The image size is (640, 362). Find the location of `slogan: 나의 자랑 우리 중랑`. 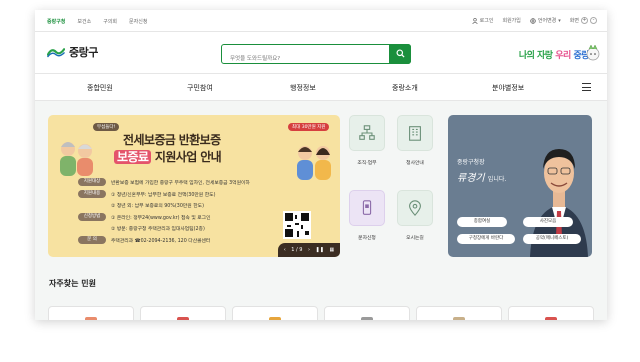

slogan: 나의 자랑 우리 중랑 is located at coordinates (554, 54).